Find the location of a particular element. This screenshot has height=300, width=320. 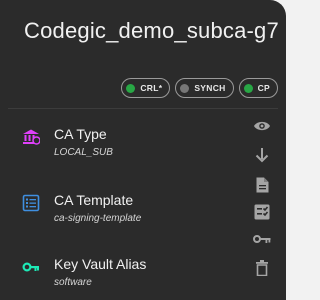

document-button is located at coordinates (262, 185).